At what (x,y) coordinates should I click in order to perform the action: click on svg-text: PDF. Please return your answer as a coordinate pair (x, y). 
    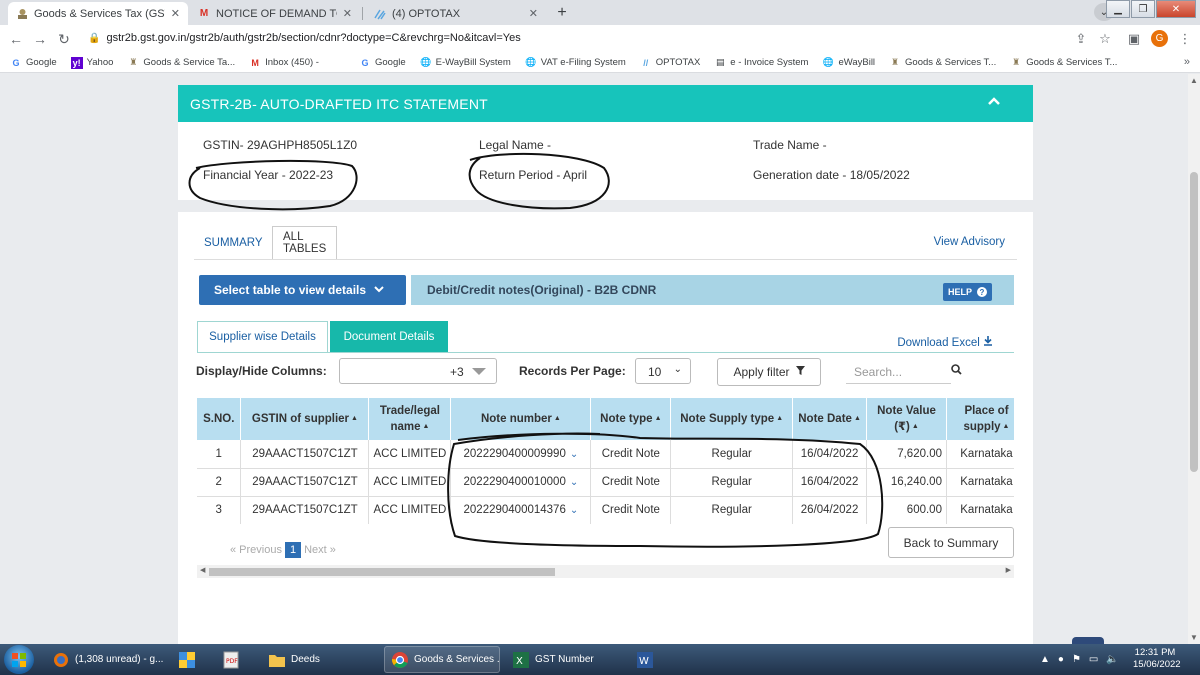
    Looking at the image, I should click on (232, 661).